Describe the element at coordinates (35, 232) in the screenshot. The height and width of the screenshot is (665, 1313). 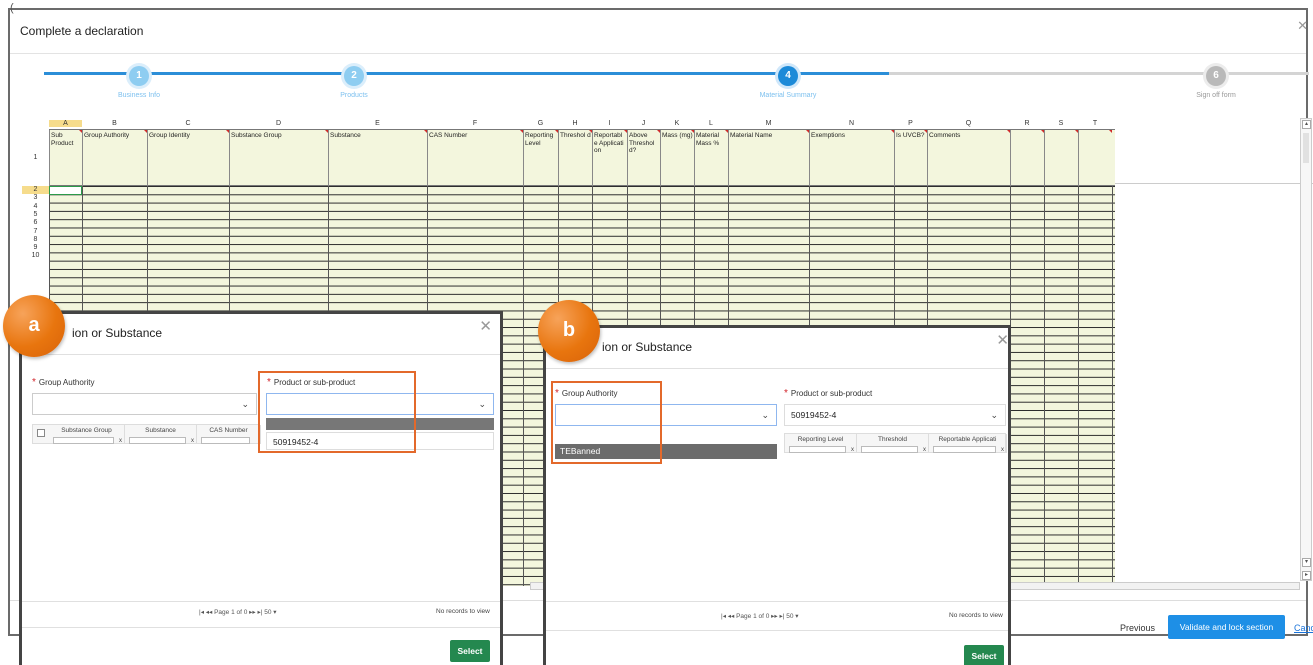
I see `row-number: 7` at that location.